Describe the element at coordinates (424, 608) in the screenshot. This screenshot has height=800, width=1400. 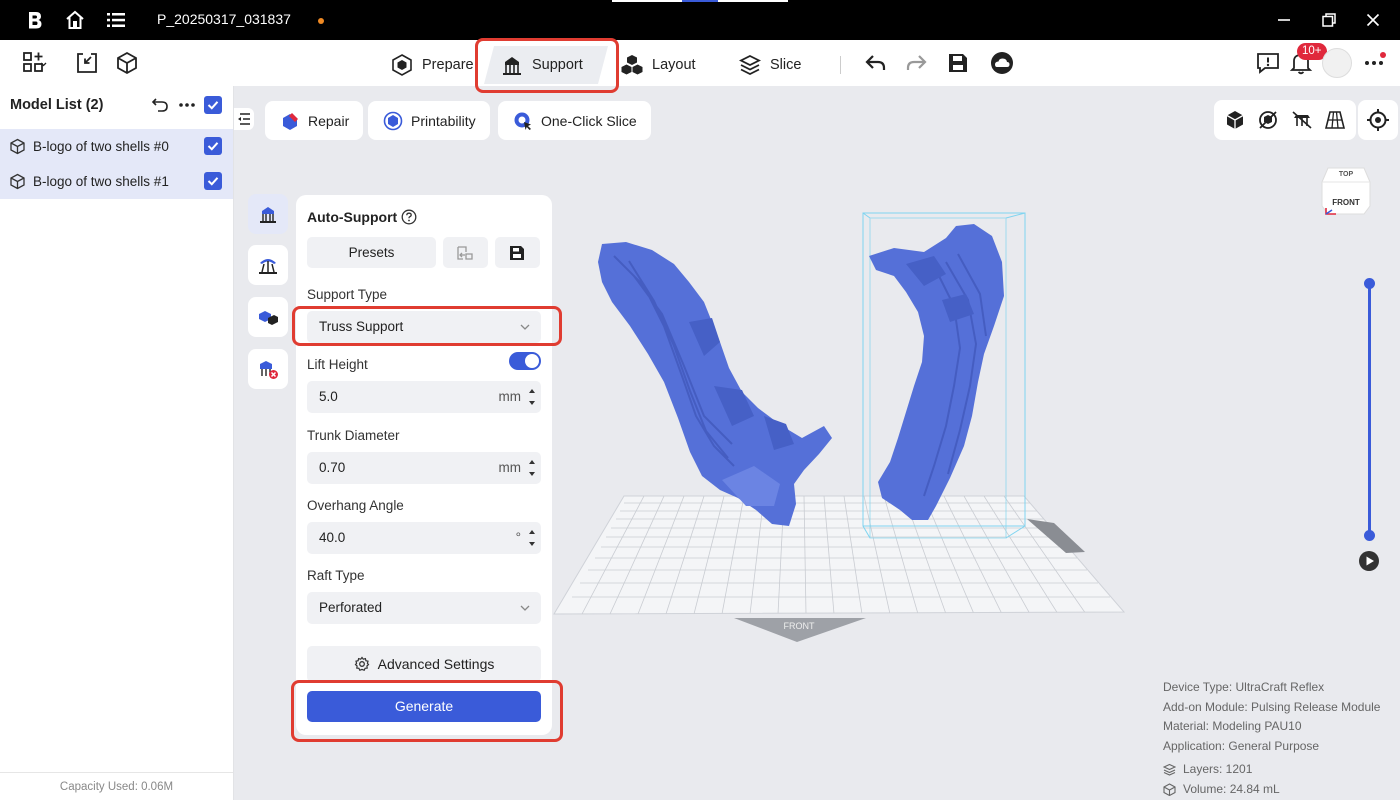
I see `raft-type-select: Perforated` at that location.